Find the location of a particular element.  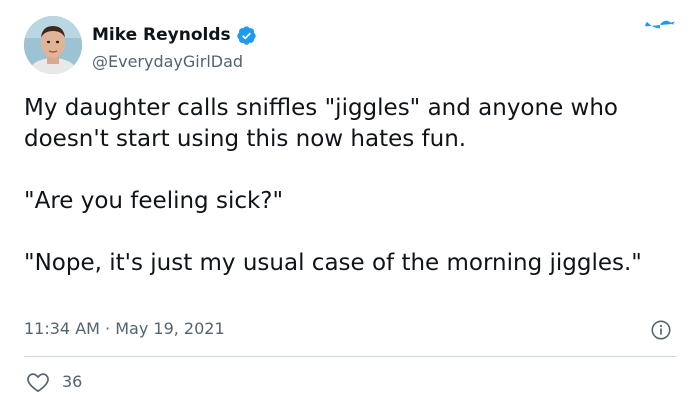

tweet-date: May 19, 2021 is located at coordinates (170, 328).